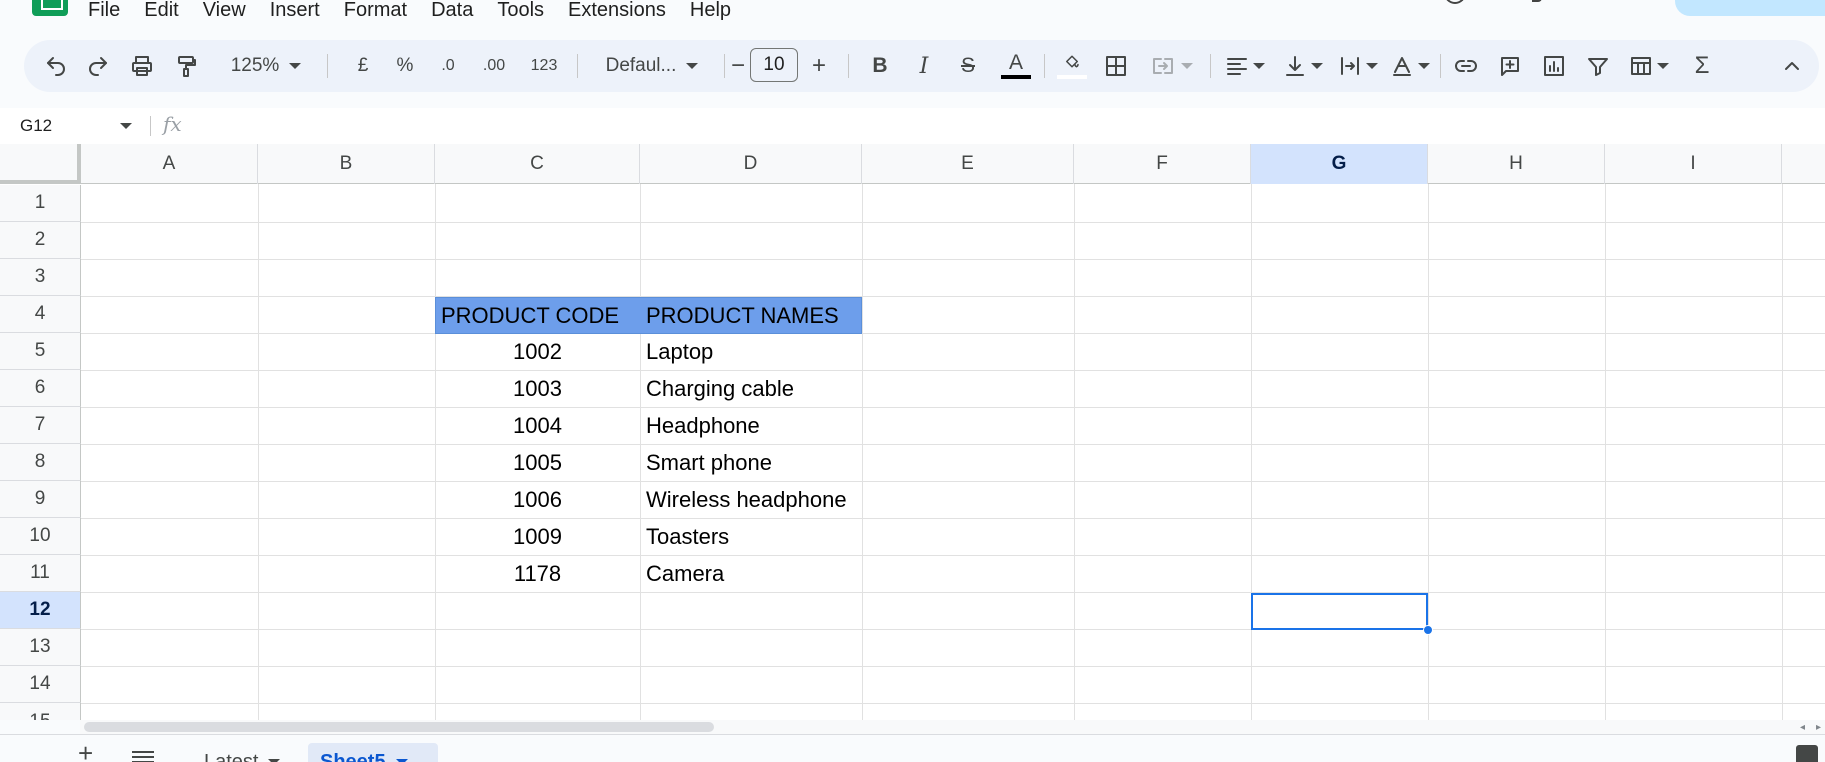 Image resolution: width=1825 pixels, height=762 pixels. What do you see at coordinates (40, 647) in the screenshot?
I see `row-header-13: 13` at bounding box center [40, 647].